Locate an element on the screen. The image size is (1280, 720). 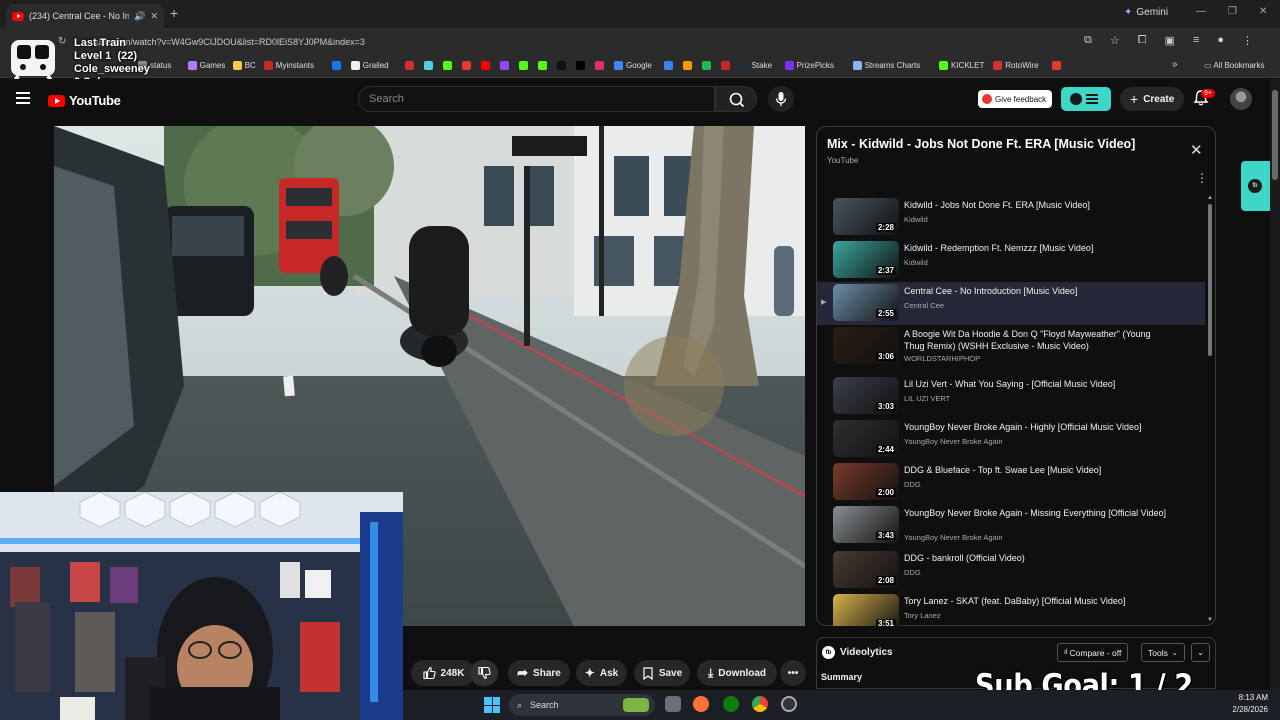
video-thumbnail: 3:43 is located at coordinates (866, 524).